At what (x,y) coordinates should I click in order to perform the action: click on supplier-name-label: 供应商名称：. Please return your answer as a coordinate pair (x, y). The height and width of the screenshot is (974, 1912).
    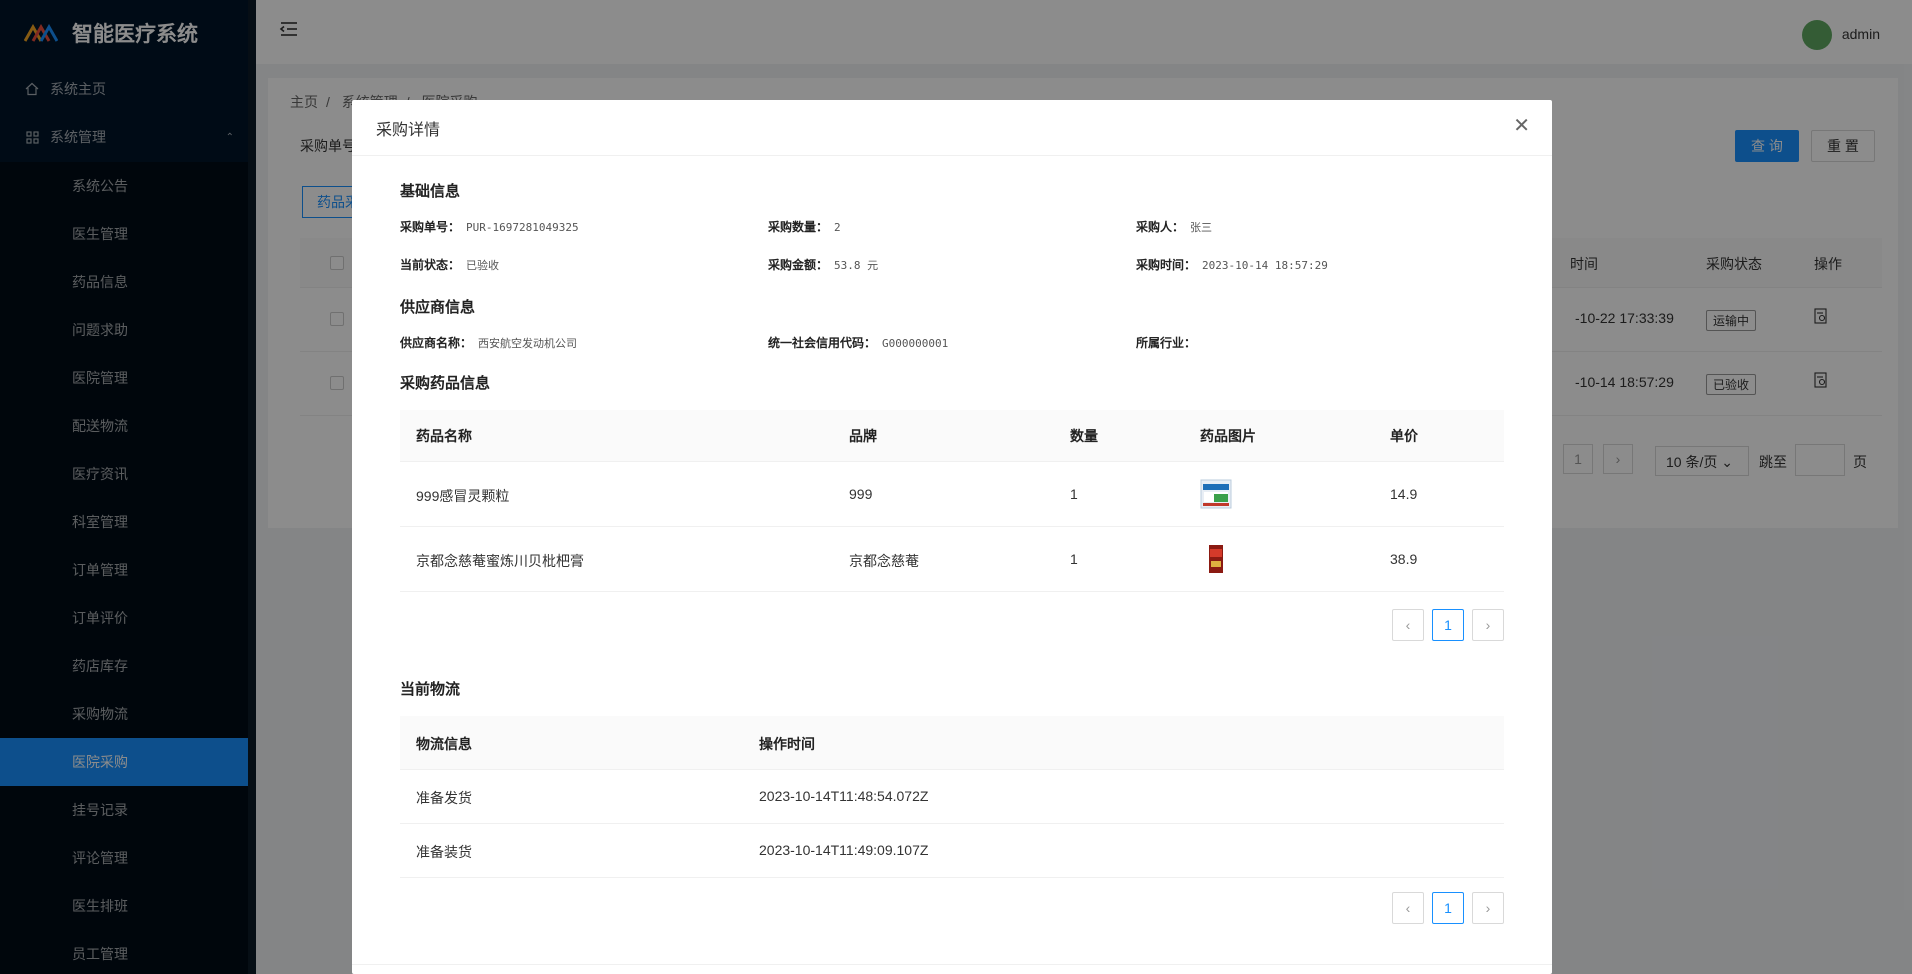
    Looking at the image, I should click on (436, 343).